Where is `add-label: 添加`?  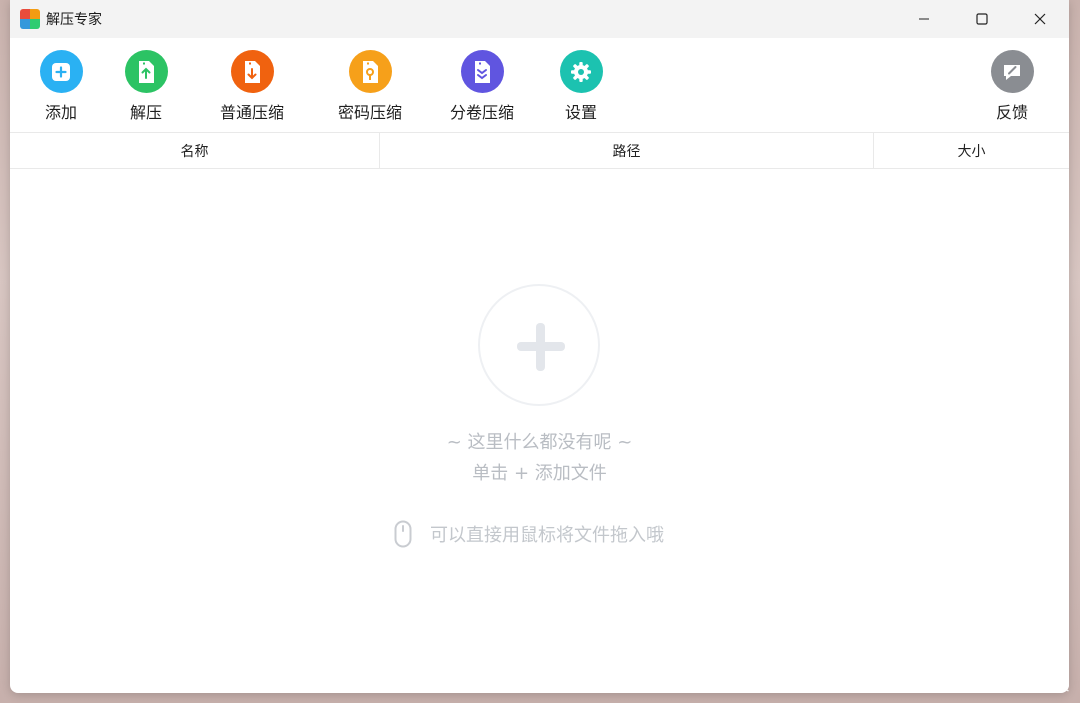 add-label: 添加 is located at coordinates (60, 112).